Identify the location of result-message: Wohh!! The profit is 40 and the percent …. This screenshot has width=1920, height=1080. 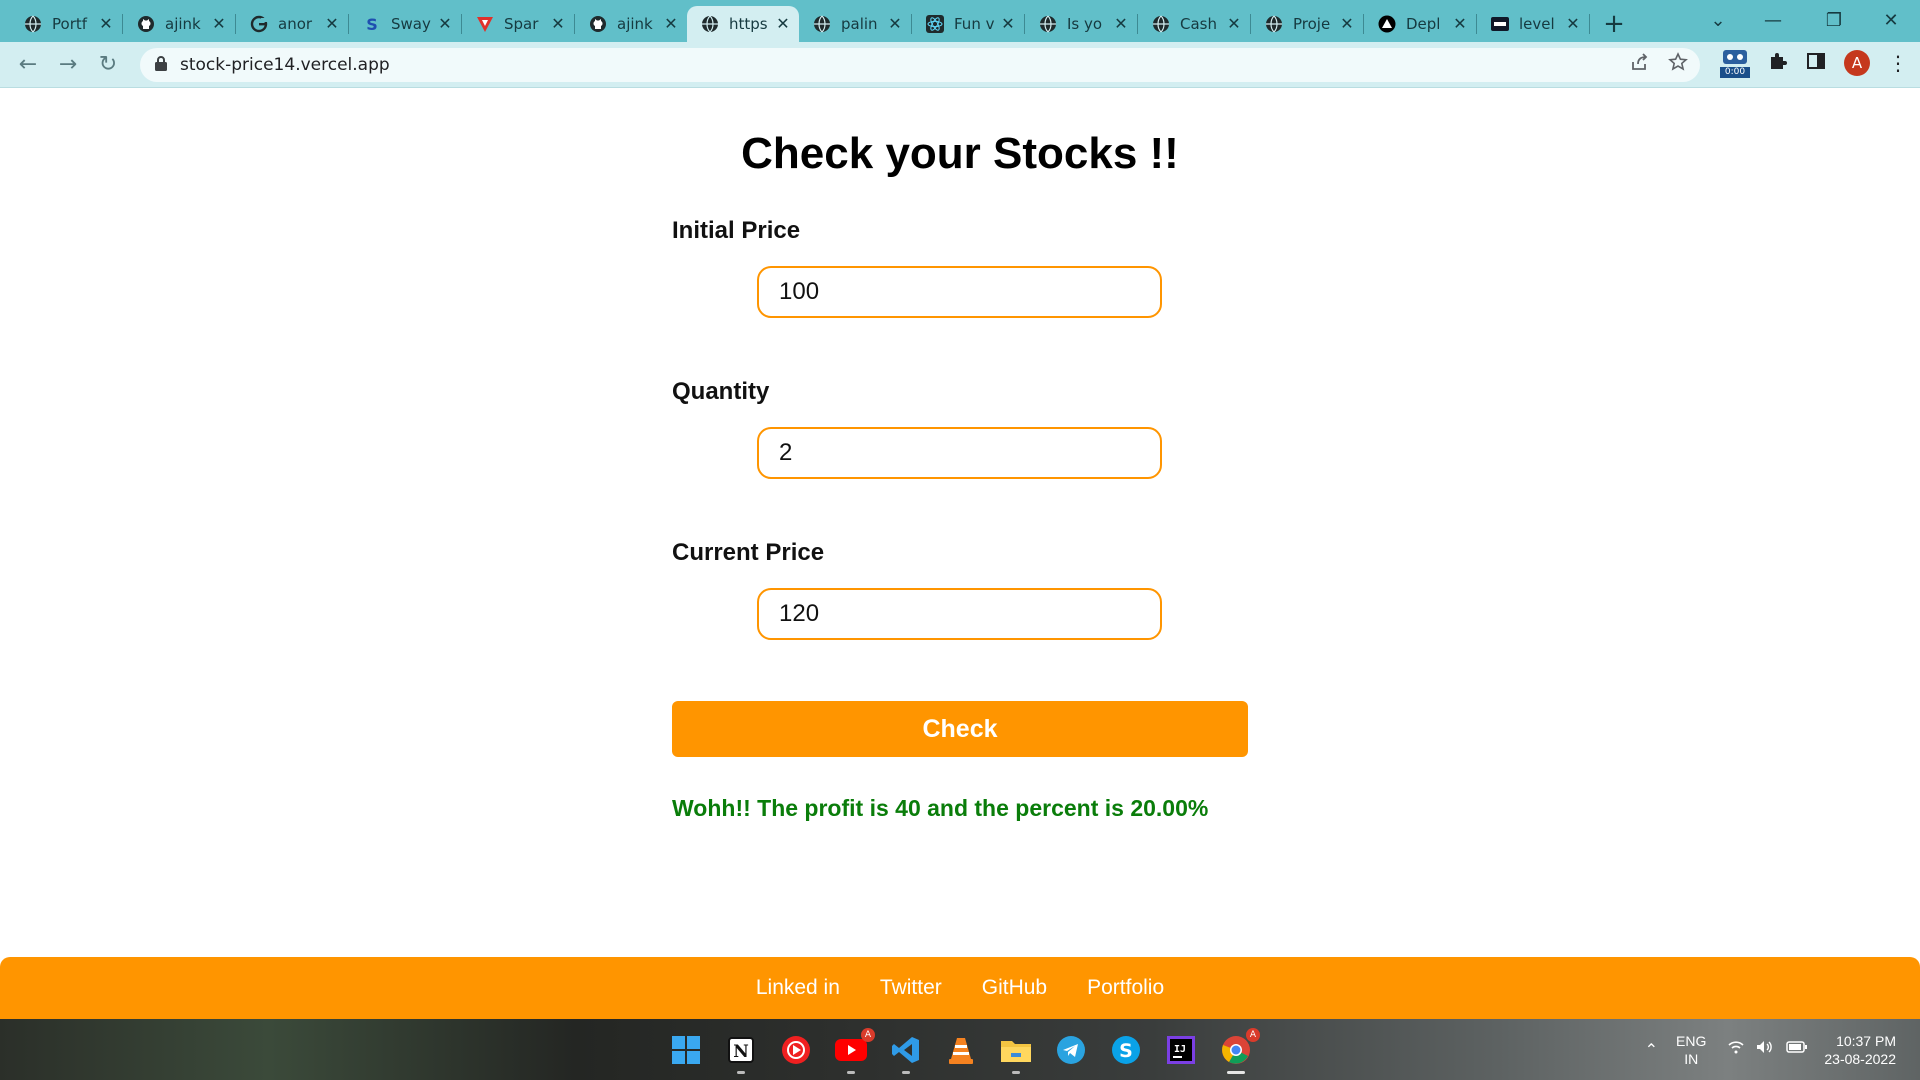
(940, 808).